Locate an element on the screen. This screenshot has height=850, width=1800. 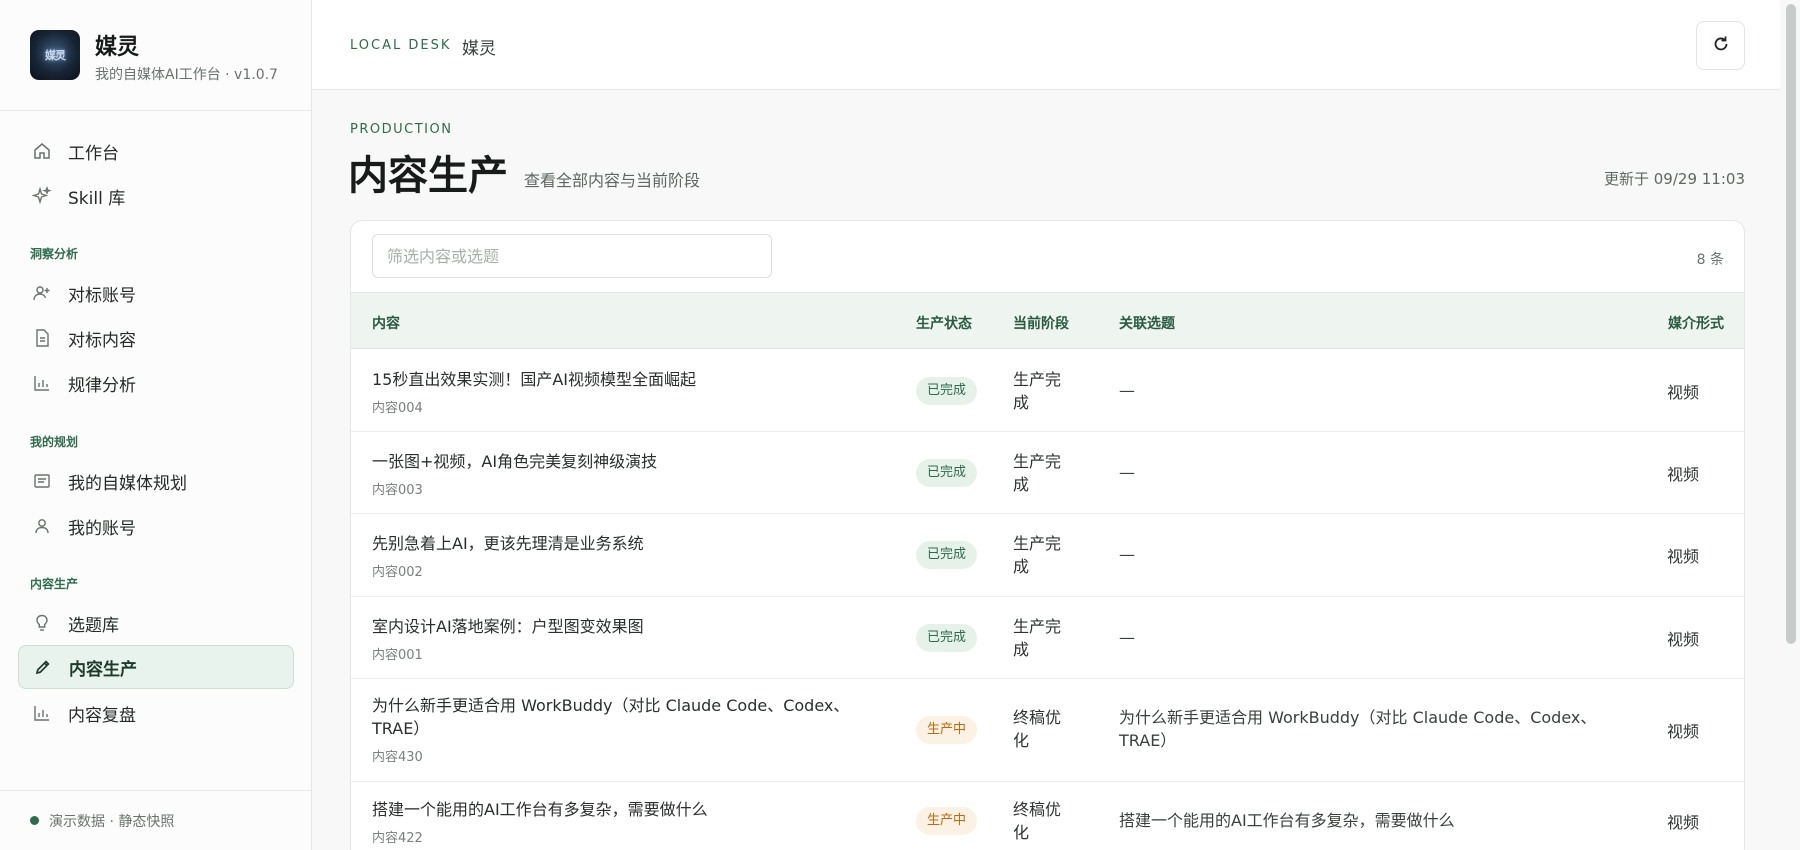
sidebar-item-label: 对标内容 is located at coordinates (102, 340).